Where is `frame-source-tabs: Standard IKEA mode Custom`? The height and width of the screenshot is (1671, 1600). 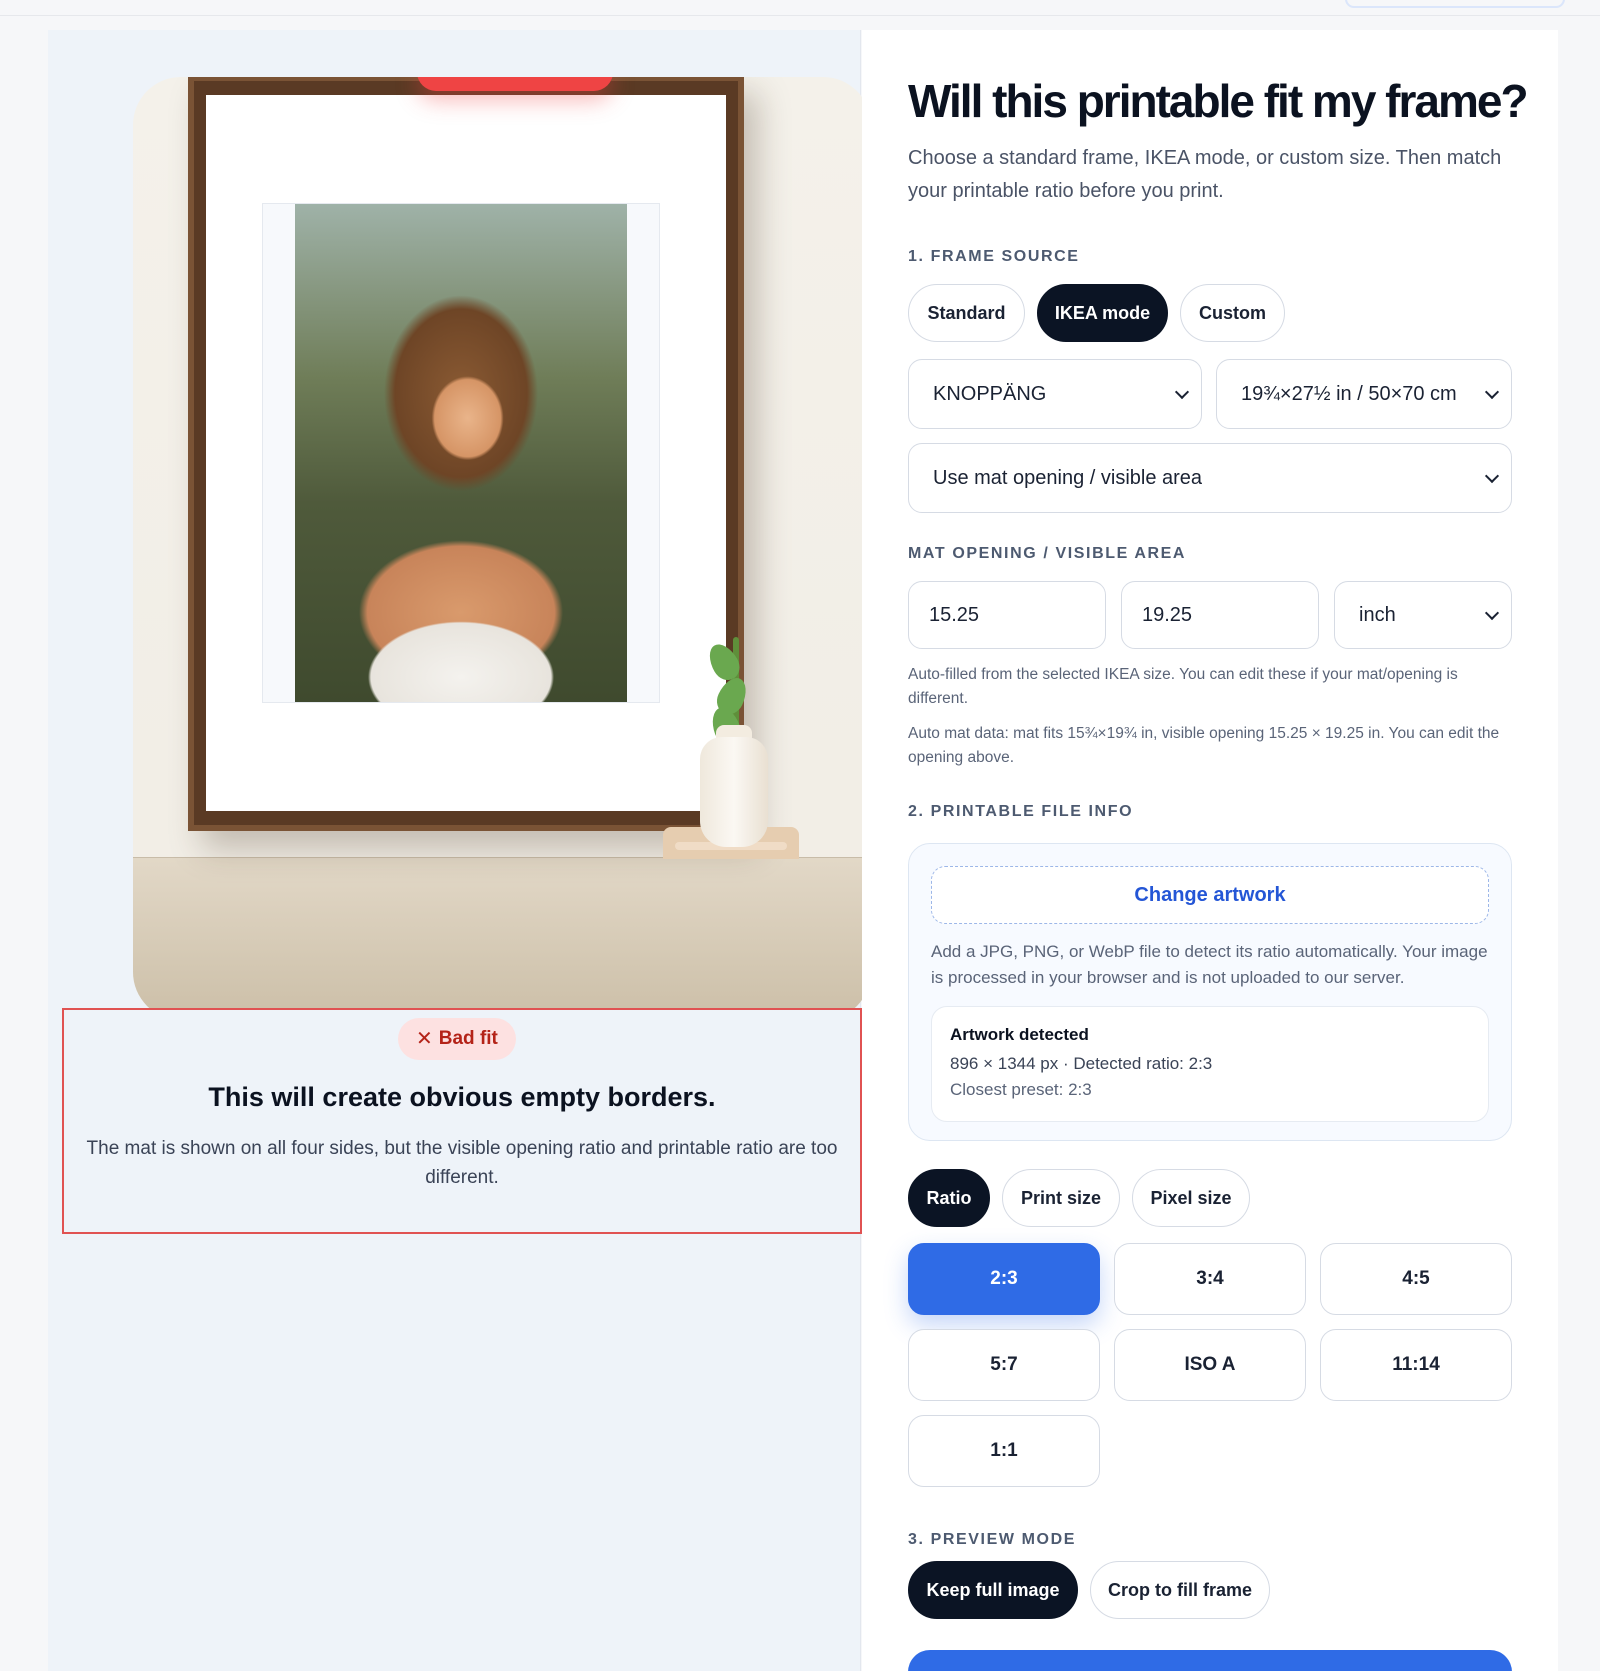 frame-source-tabs: Standard IKEA mode Custom is located at coordinates (1096, 313).